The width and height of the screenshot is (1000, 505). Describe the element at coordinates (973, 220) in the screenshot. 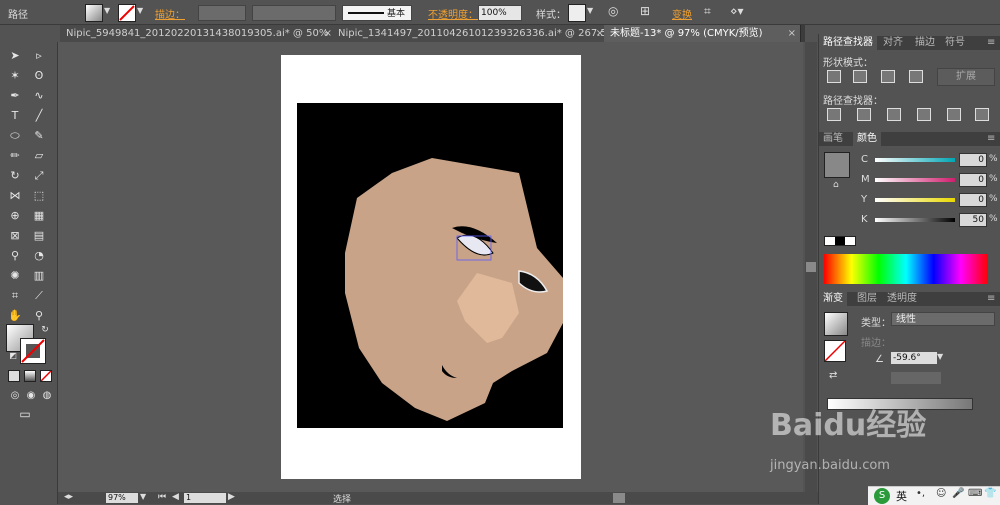

I see `channel-k-value: 50` at that location.